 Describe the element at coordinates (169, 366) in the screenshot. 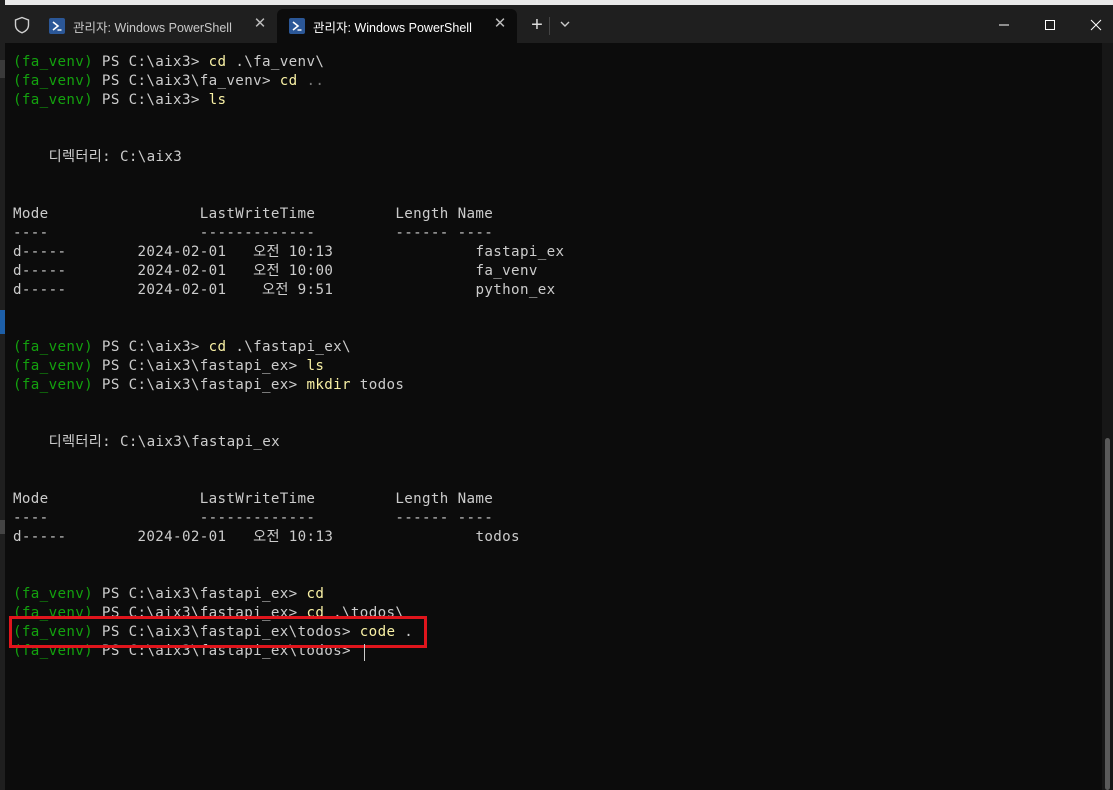

I see `terminal-line: (fa_venv) PS C:\aix3\fastapi_ex> ls` at that location.